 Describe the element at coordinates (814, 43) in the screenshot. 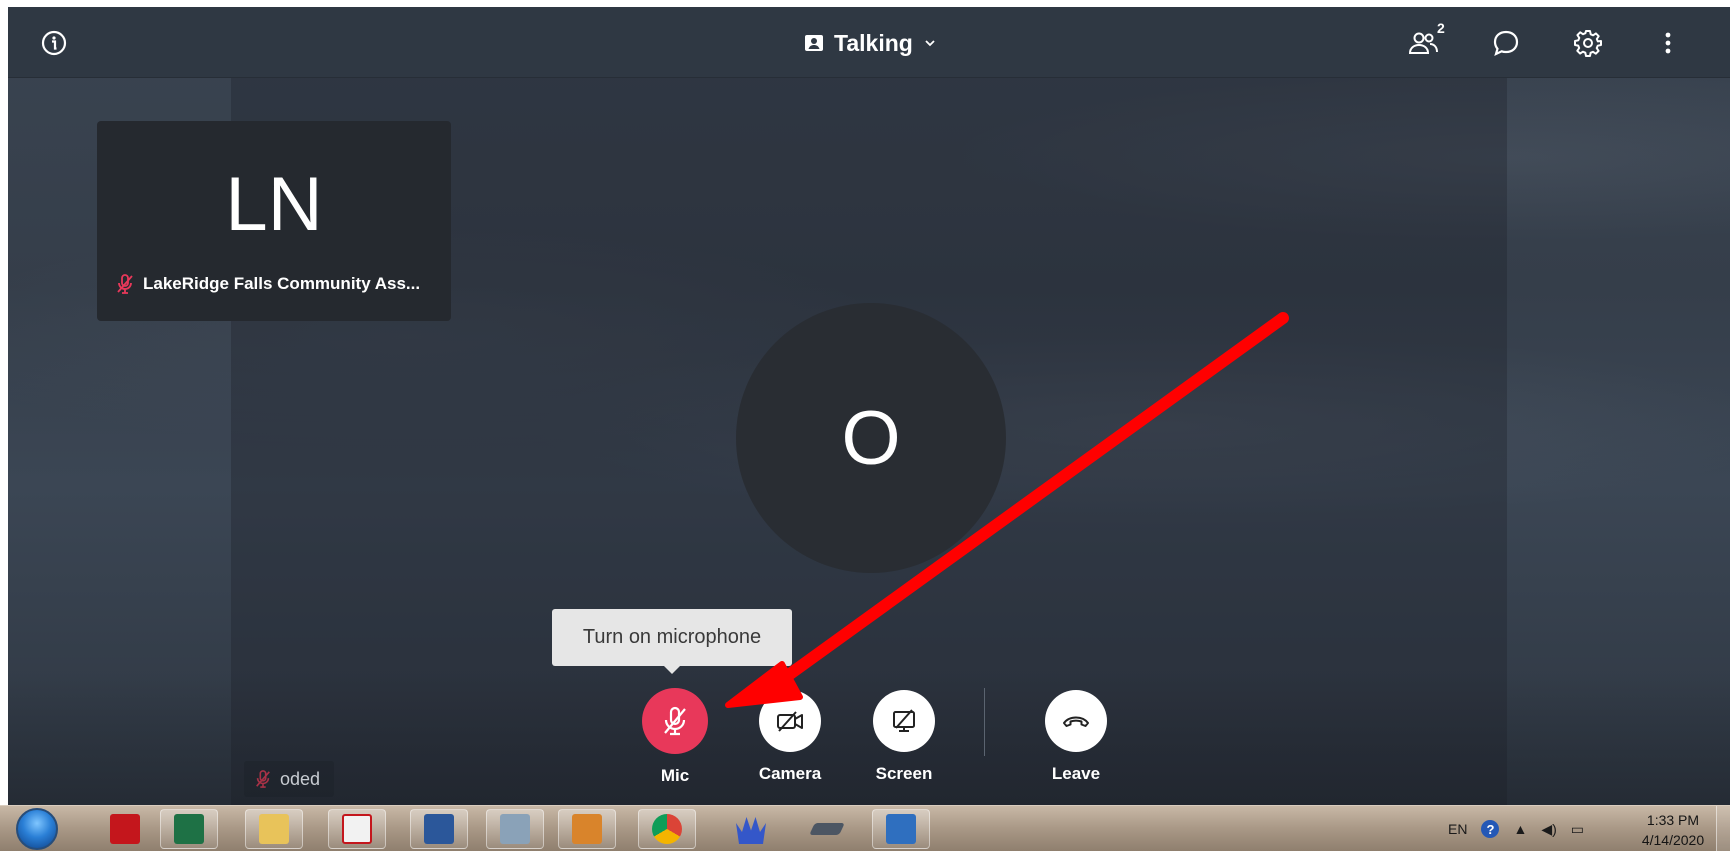

I see `contact-card-icon` at that location.